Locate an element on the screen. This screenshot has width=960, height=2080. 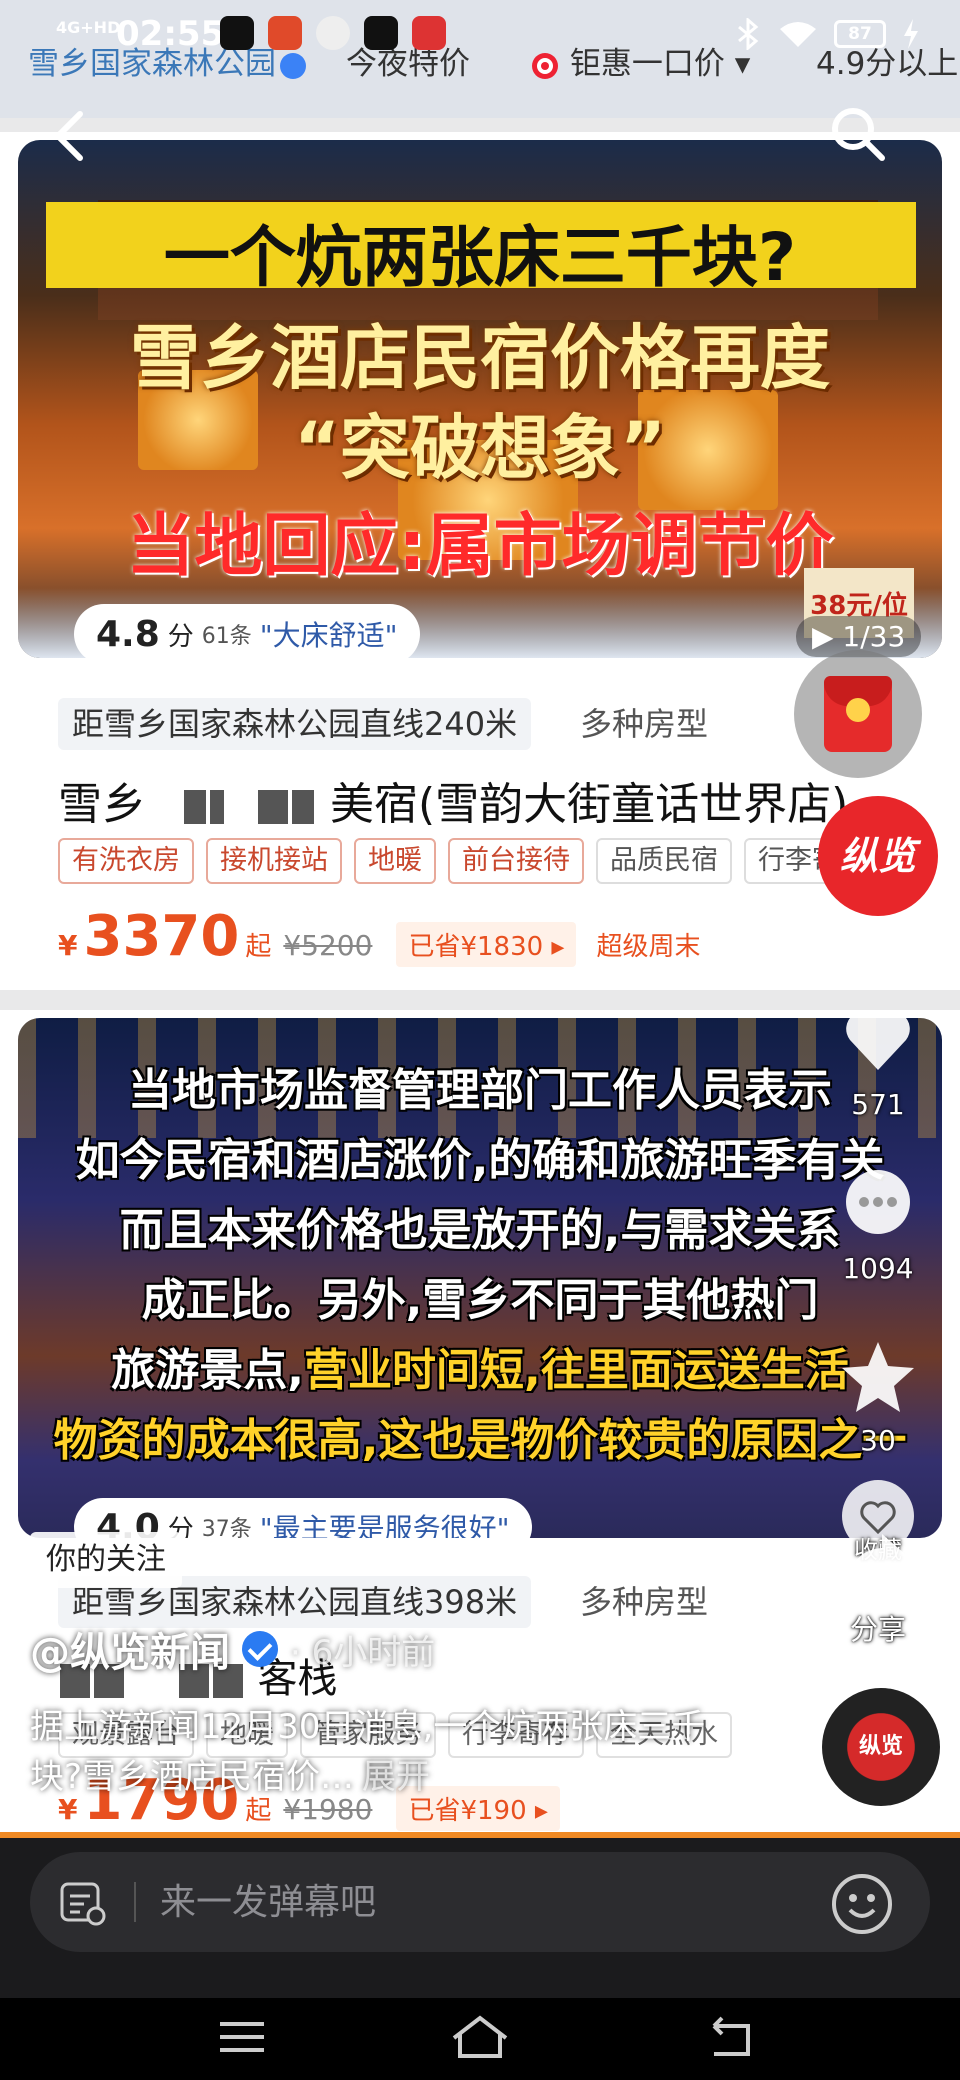
comment-icon is located at coordinates (878, 1202).